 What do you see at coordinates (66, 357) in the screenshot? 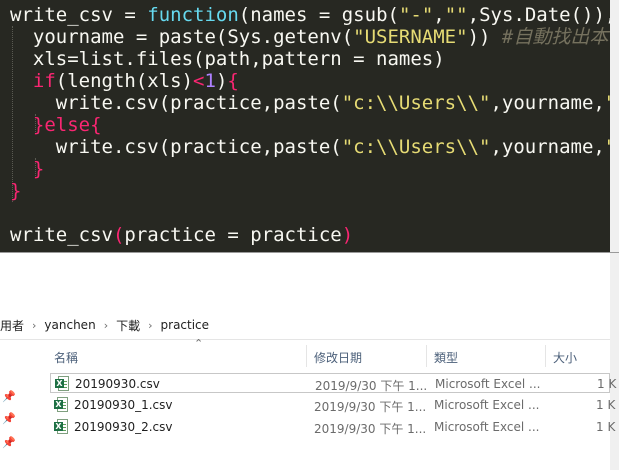
I see `column-header-name: 名稱` at bounding box center [66, 357].